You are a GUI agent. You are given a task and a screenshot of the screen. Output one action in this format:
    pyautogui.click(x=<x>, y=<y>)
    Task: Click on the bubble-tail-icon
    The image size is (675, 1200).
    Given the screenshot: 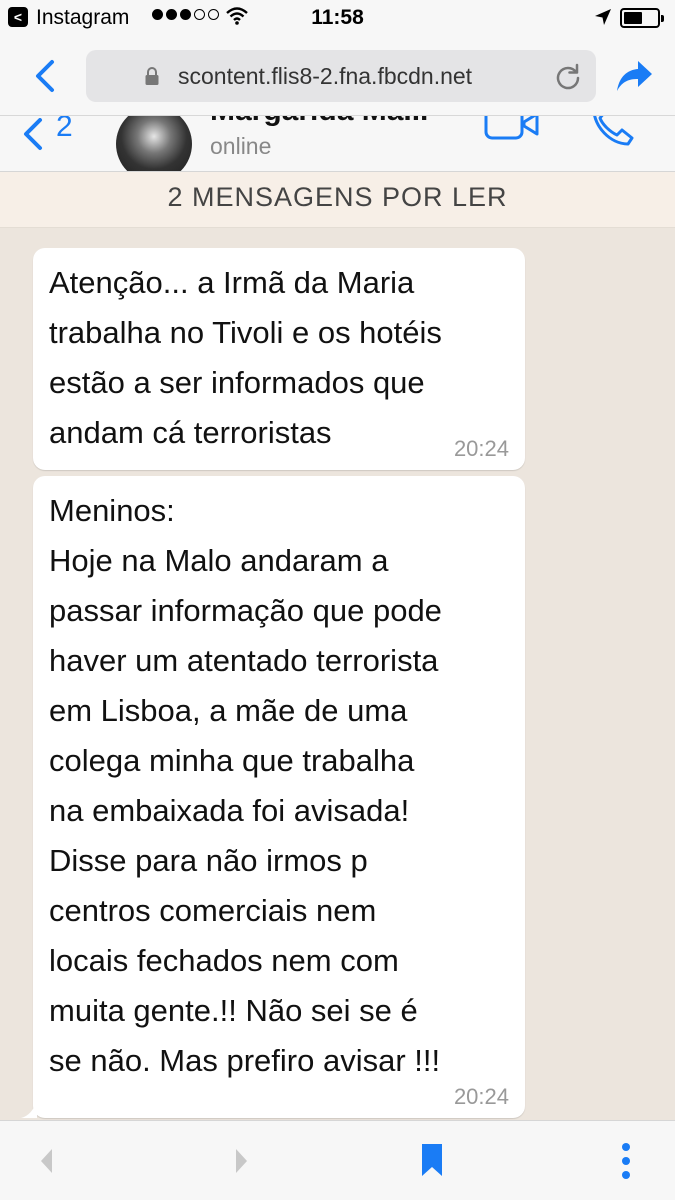 What is the action you would take?
    pyautogui.click(x=29, y=1110)
    